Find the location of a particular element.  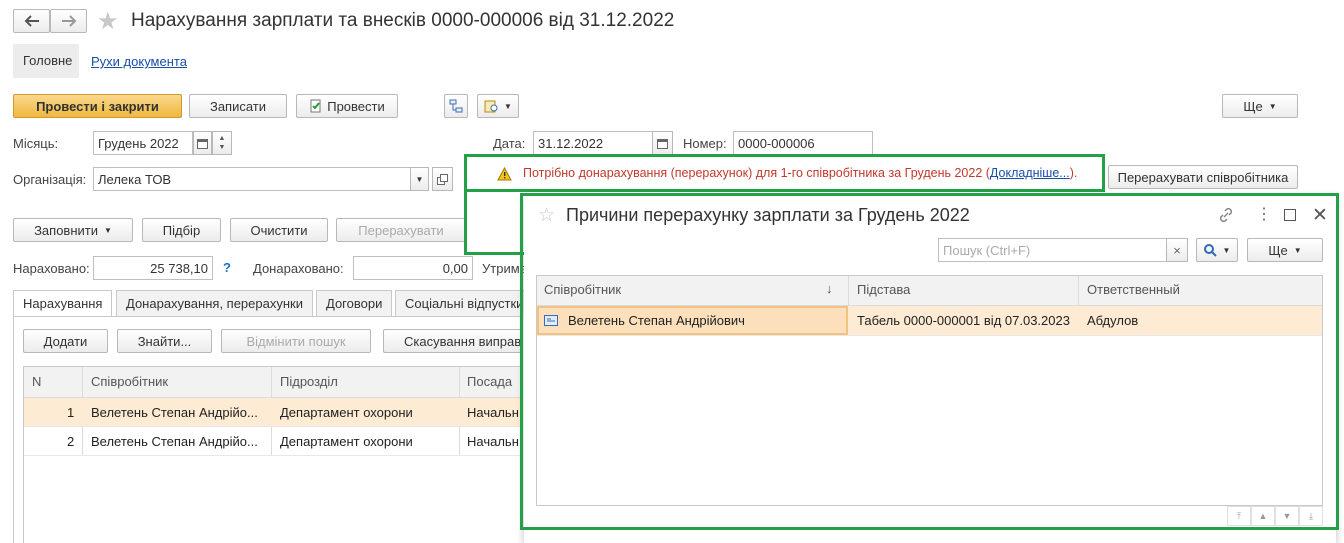

popup-star-icon: ☆ is located at coordinates (546, 215).